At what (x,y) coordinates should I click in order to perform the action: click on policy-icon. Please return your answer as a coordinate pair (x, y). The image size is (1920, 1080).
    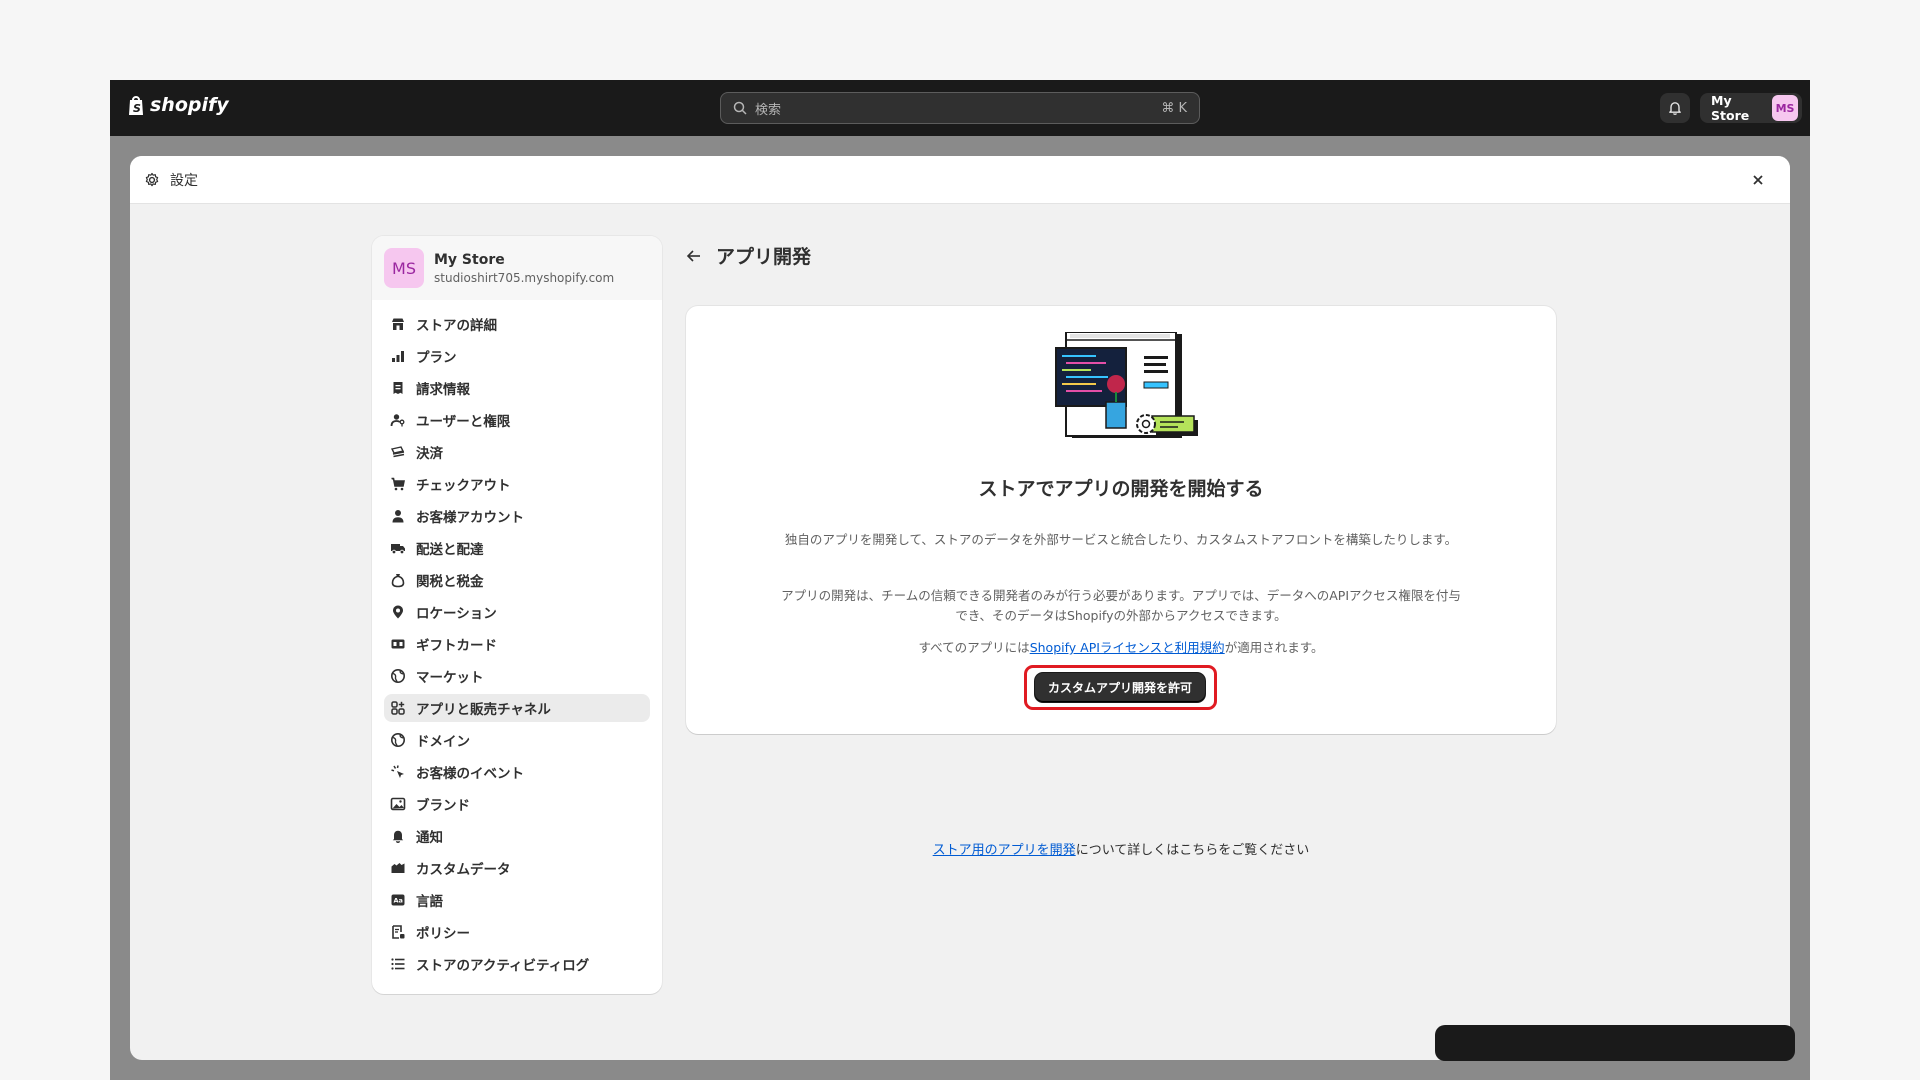
    Looking at the image, I should click on (398, 932).